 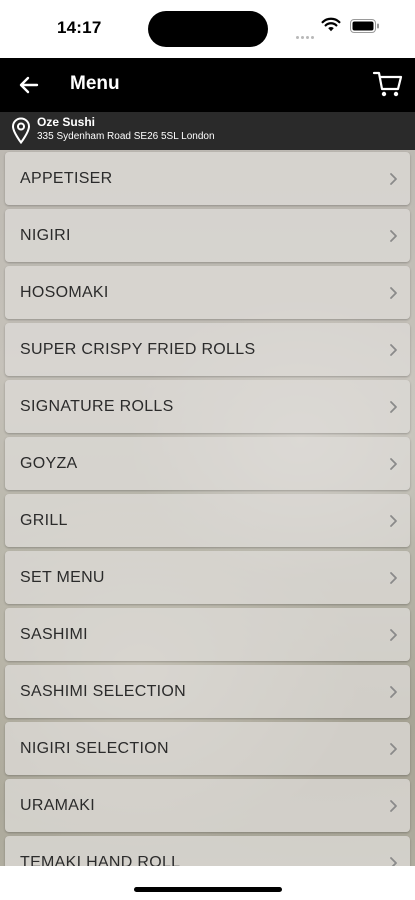 I want to click on menu-category-item: SUPER CRISPY FRIED ROLLS, so click(x=207, y=349).